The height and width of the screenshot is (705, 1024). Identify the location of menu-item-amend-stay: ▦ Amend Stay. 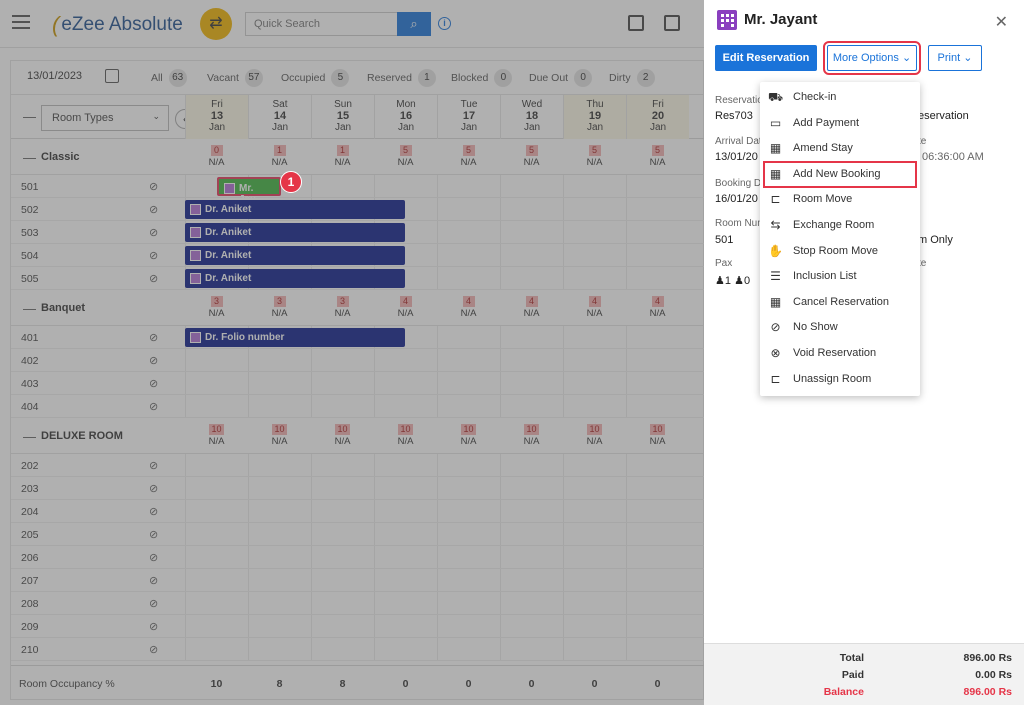
(840, 148).